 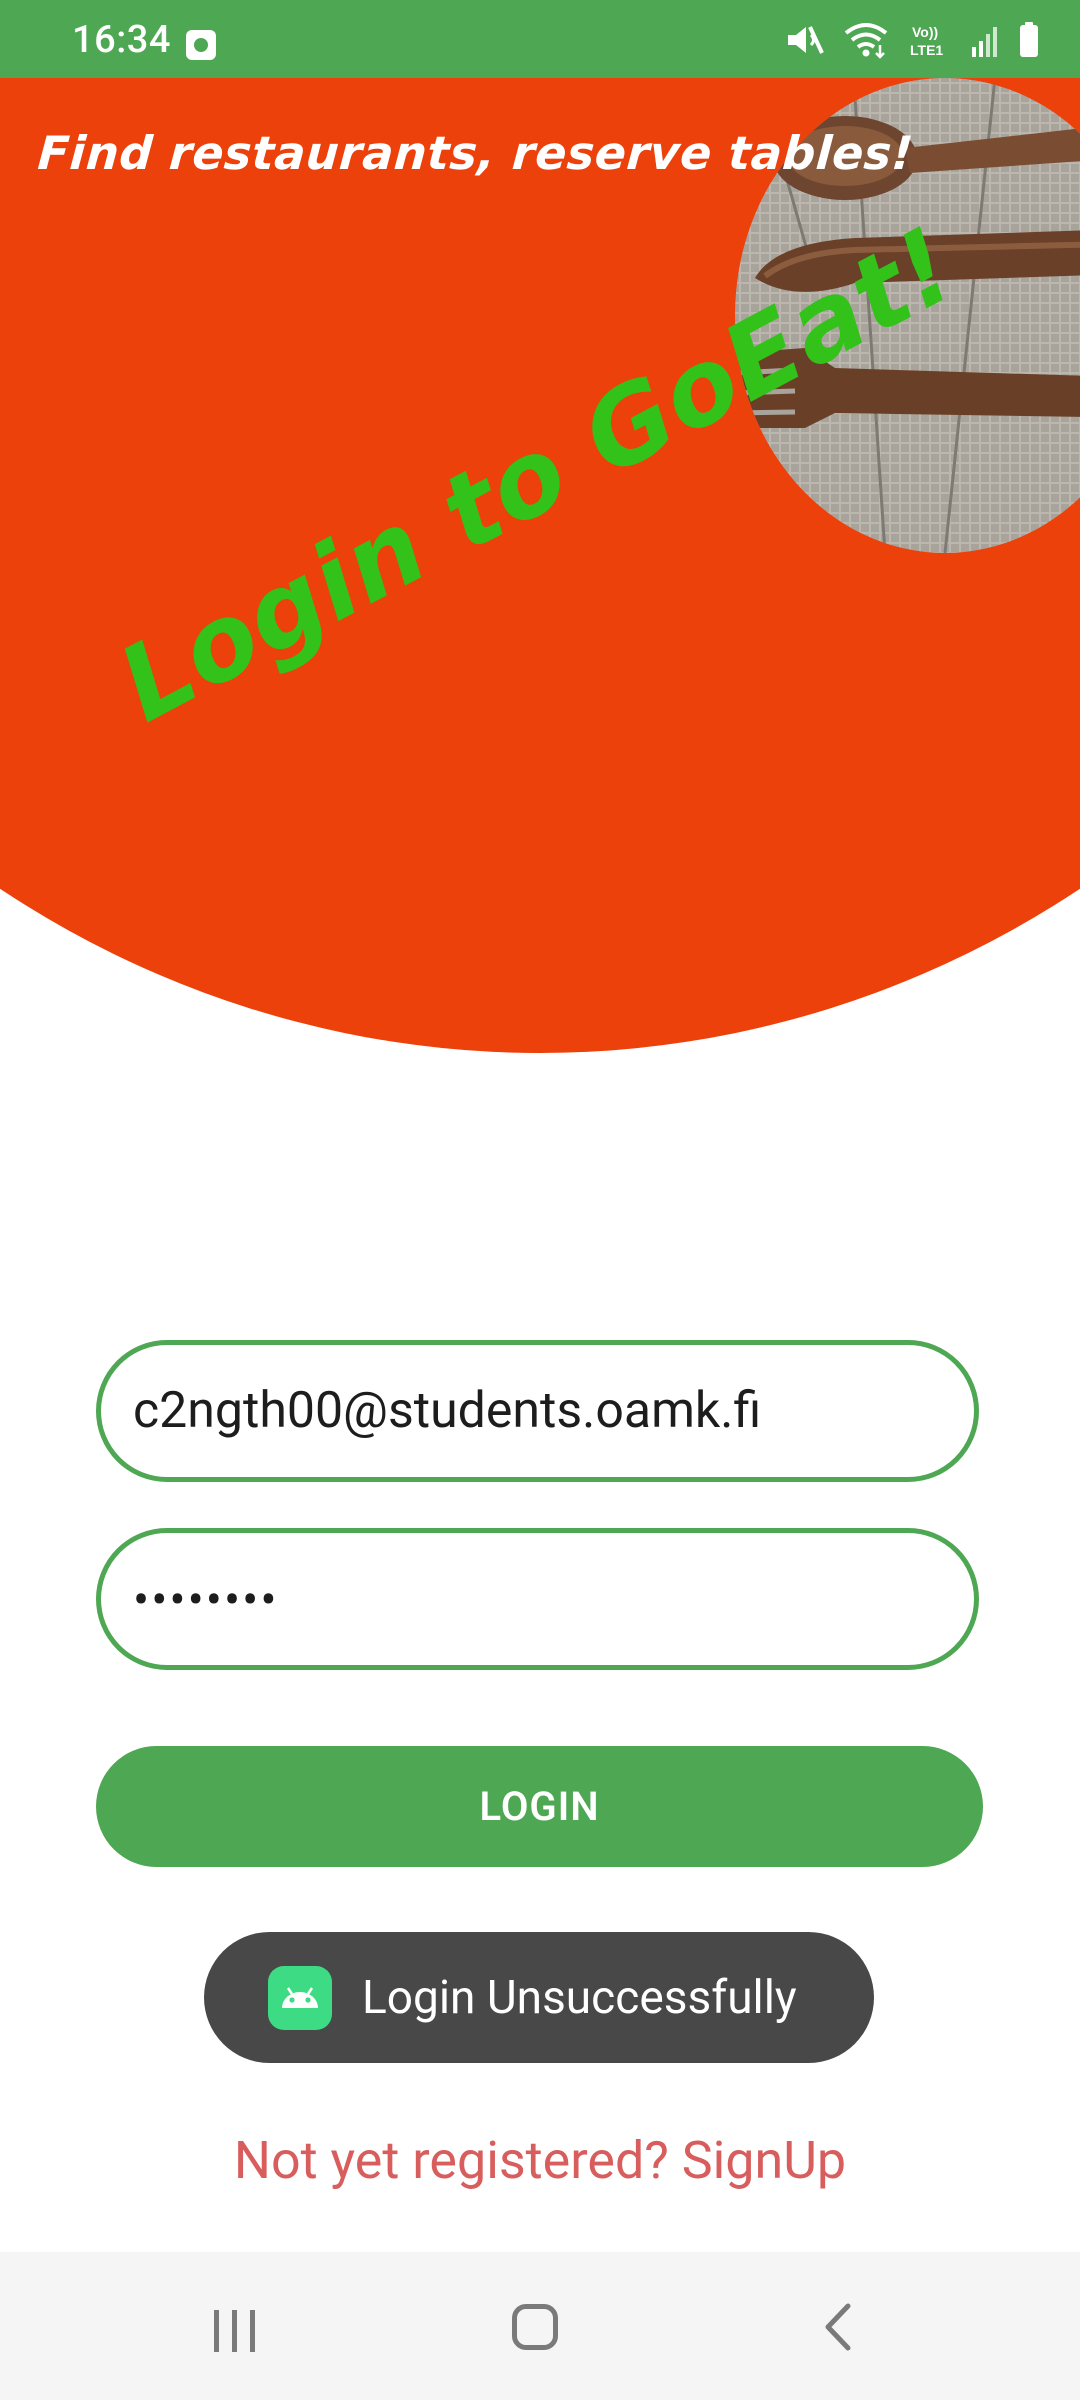 What do you see at coordinates (235, 2331) in the screenshot?
I see `recent-apps-icon` at bounding box center [235, 2331].